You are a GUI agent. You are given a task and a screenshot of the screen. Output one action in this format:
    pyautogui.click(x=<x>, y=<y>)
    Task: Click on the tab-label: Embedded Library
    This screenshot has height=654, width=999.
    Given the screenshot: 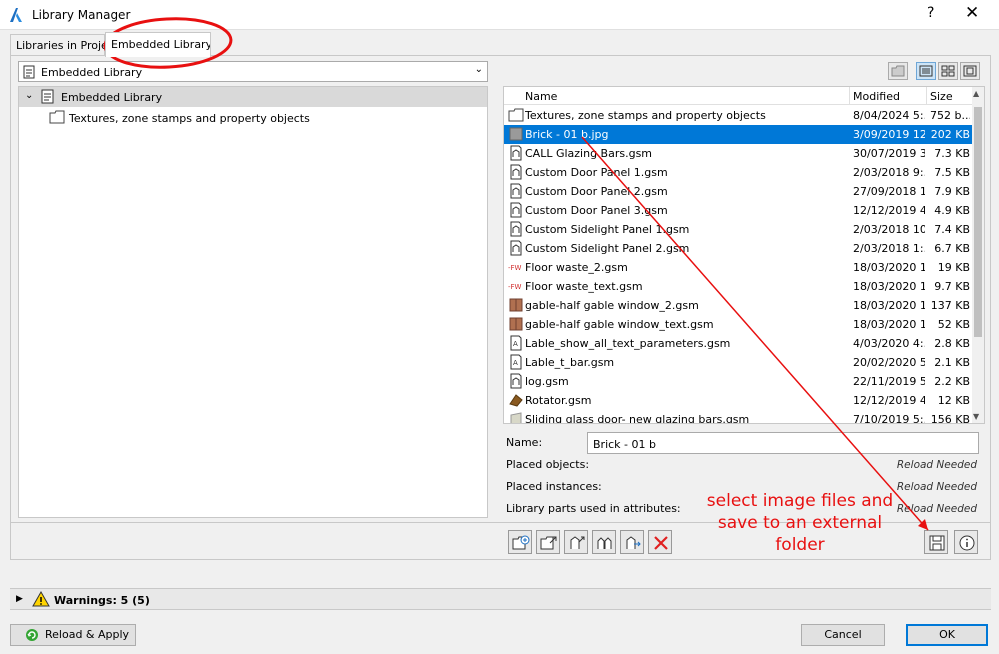 What is the action you would take?
    pyautogui.click(x=161, y=44)
    